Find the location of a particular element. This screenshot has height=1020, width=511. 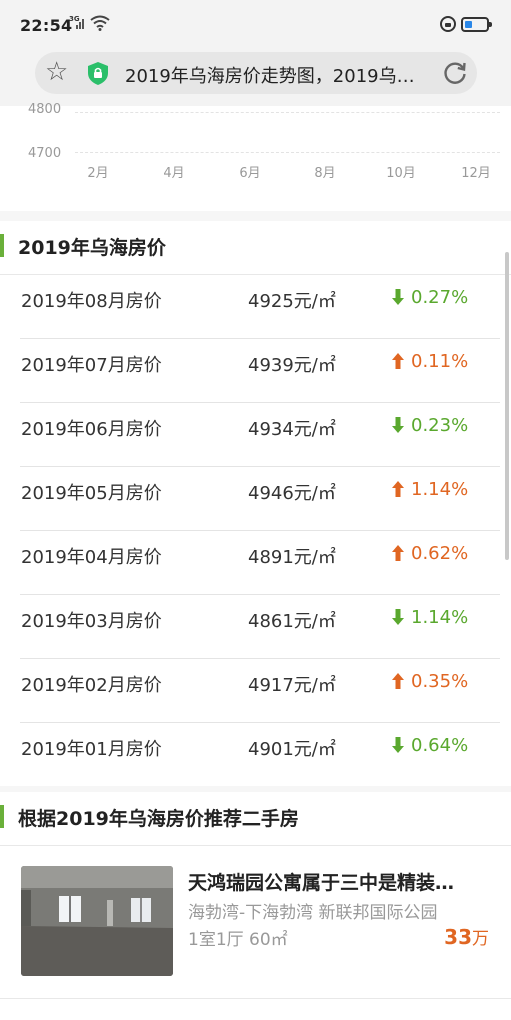

price-row: 2019年01月房价 4901元/㎡ 0.64% is located at coordinates (260, 755).